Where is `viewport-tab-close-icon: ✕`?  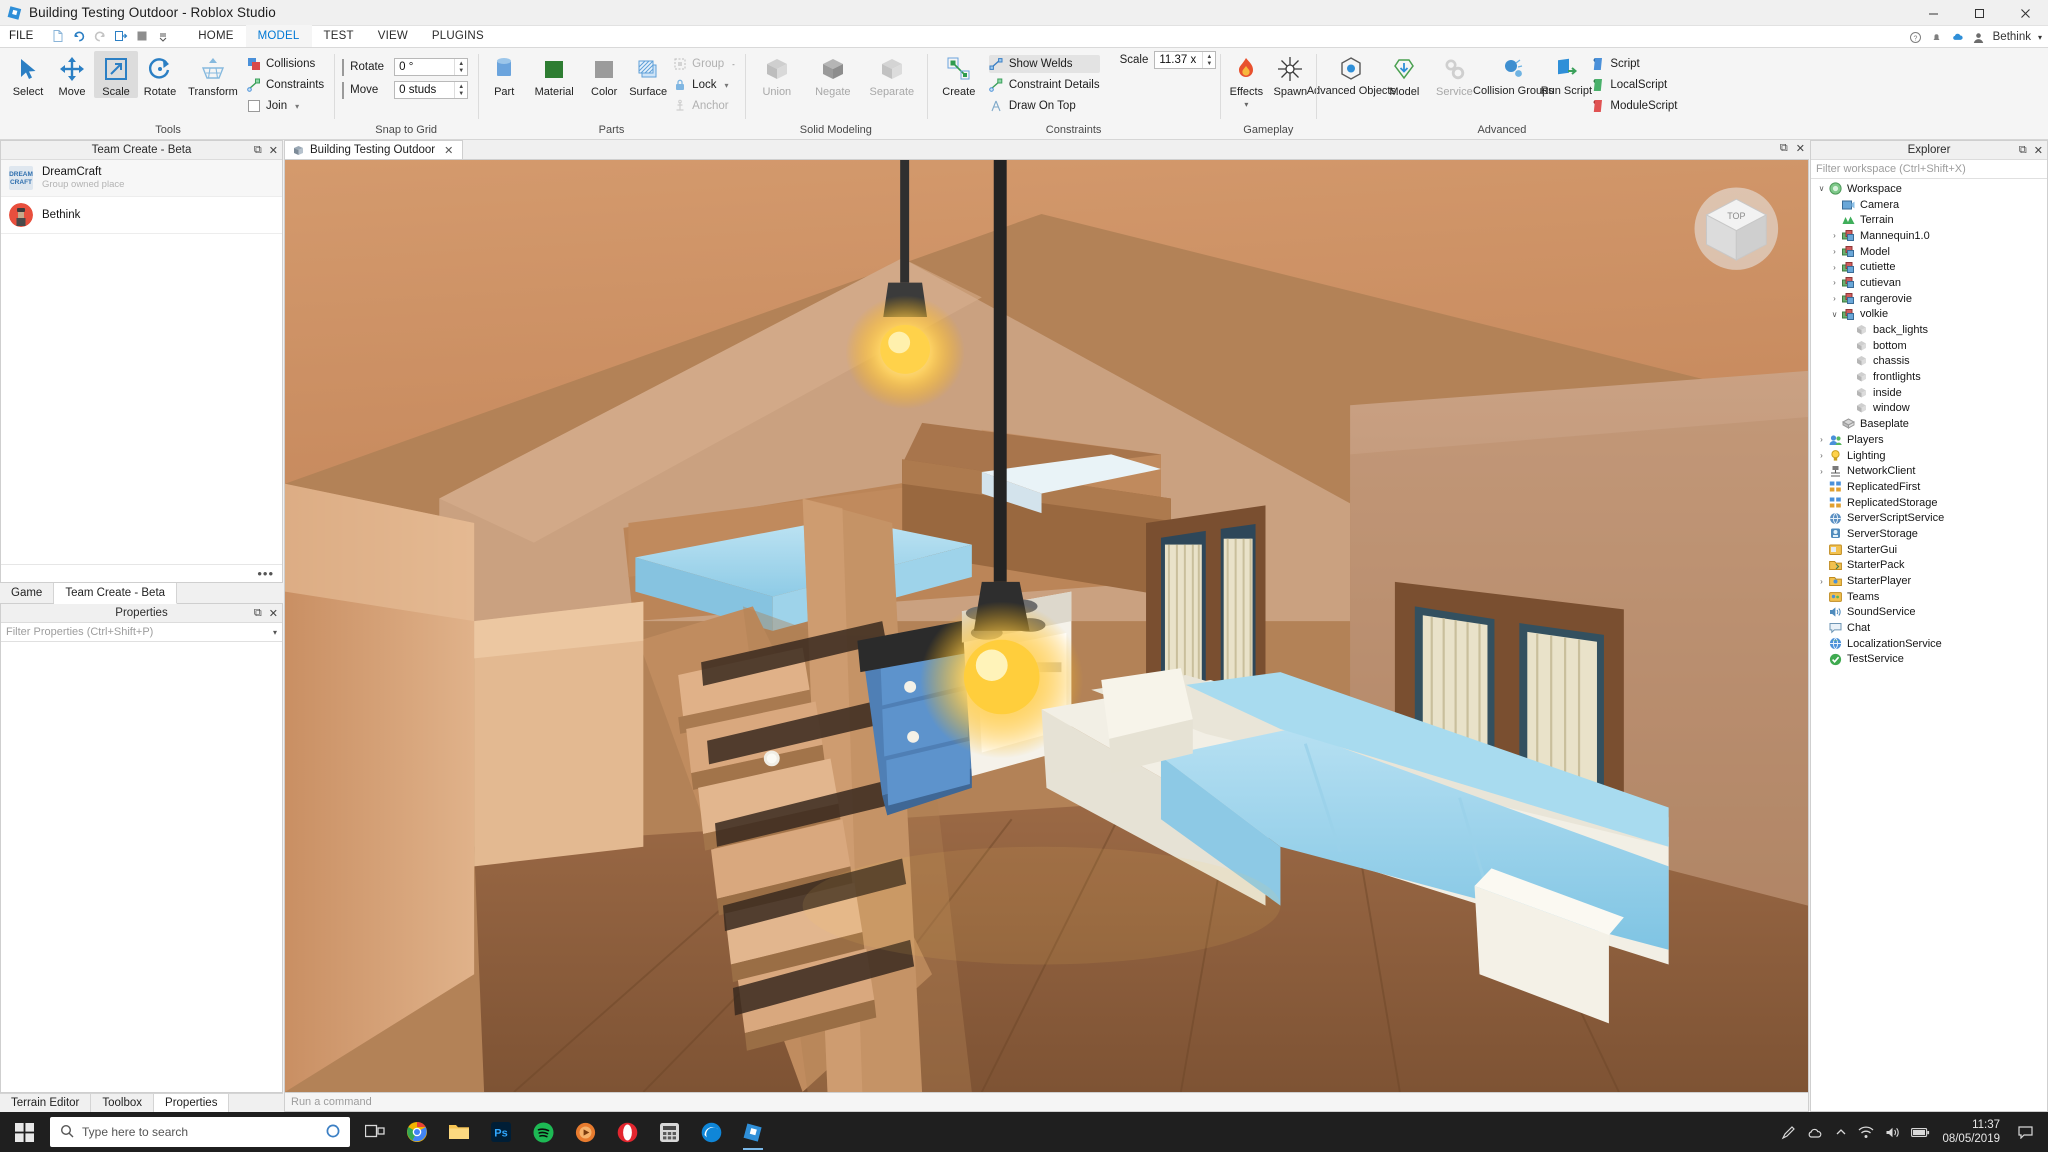 viewport-tab-close-icon: ✕ is located at coordinates (448, 150).